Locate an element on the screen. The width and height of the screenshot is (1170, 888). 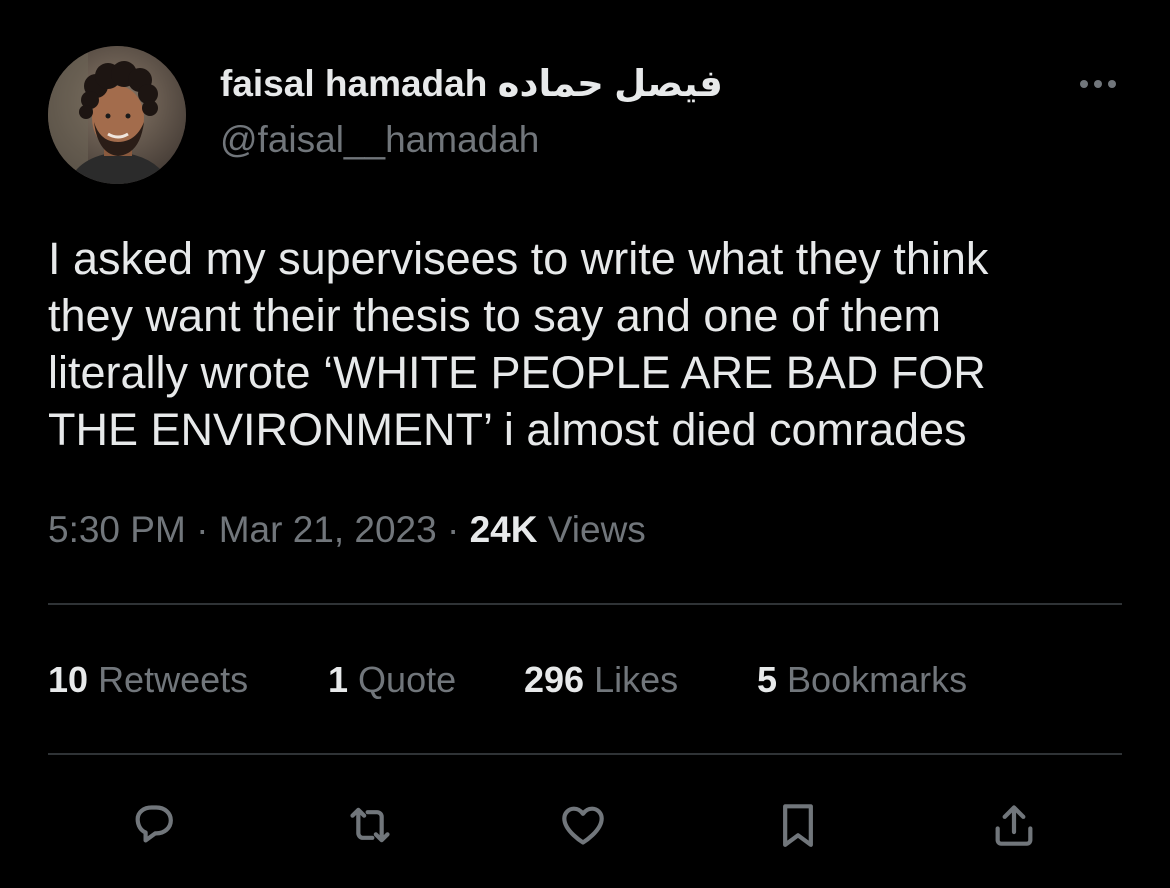
bookmarks-count: 5 is located at coordinates (767, 679).